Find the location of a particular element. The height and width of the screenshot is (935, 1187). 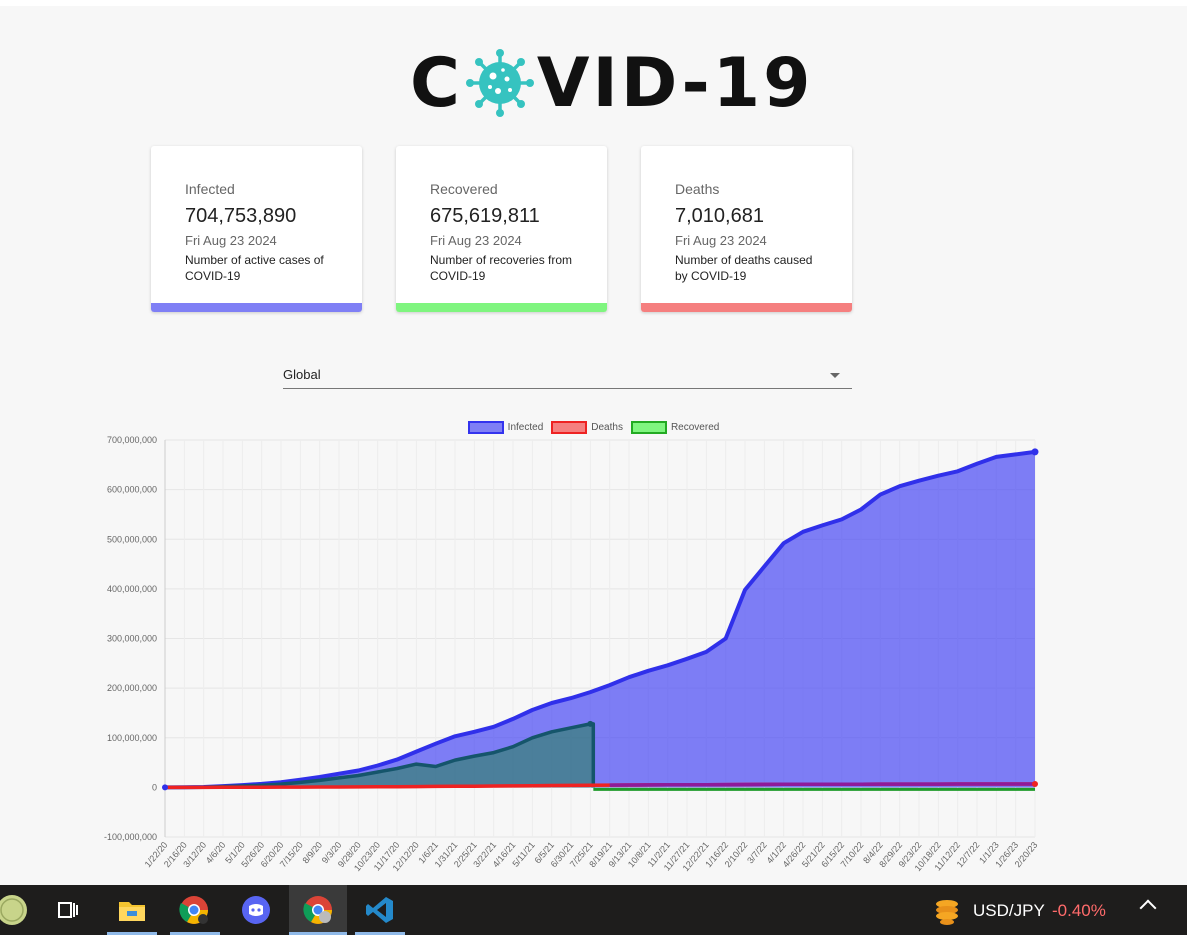

card-description: Number of active cases of COVID-19 is located at coordinates (254, 268).